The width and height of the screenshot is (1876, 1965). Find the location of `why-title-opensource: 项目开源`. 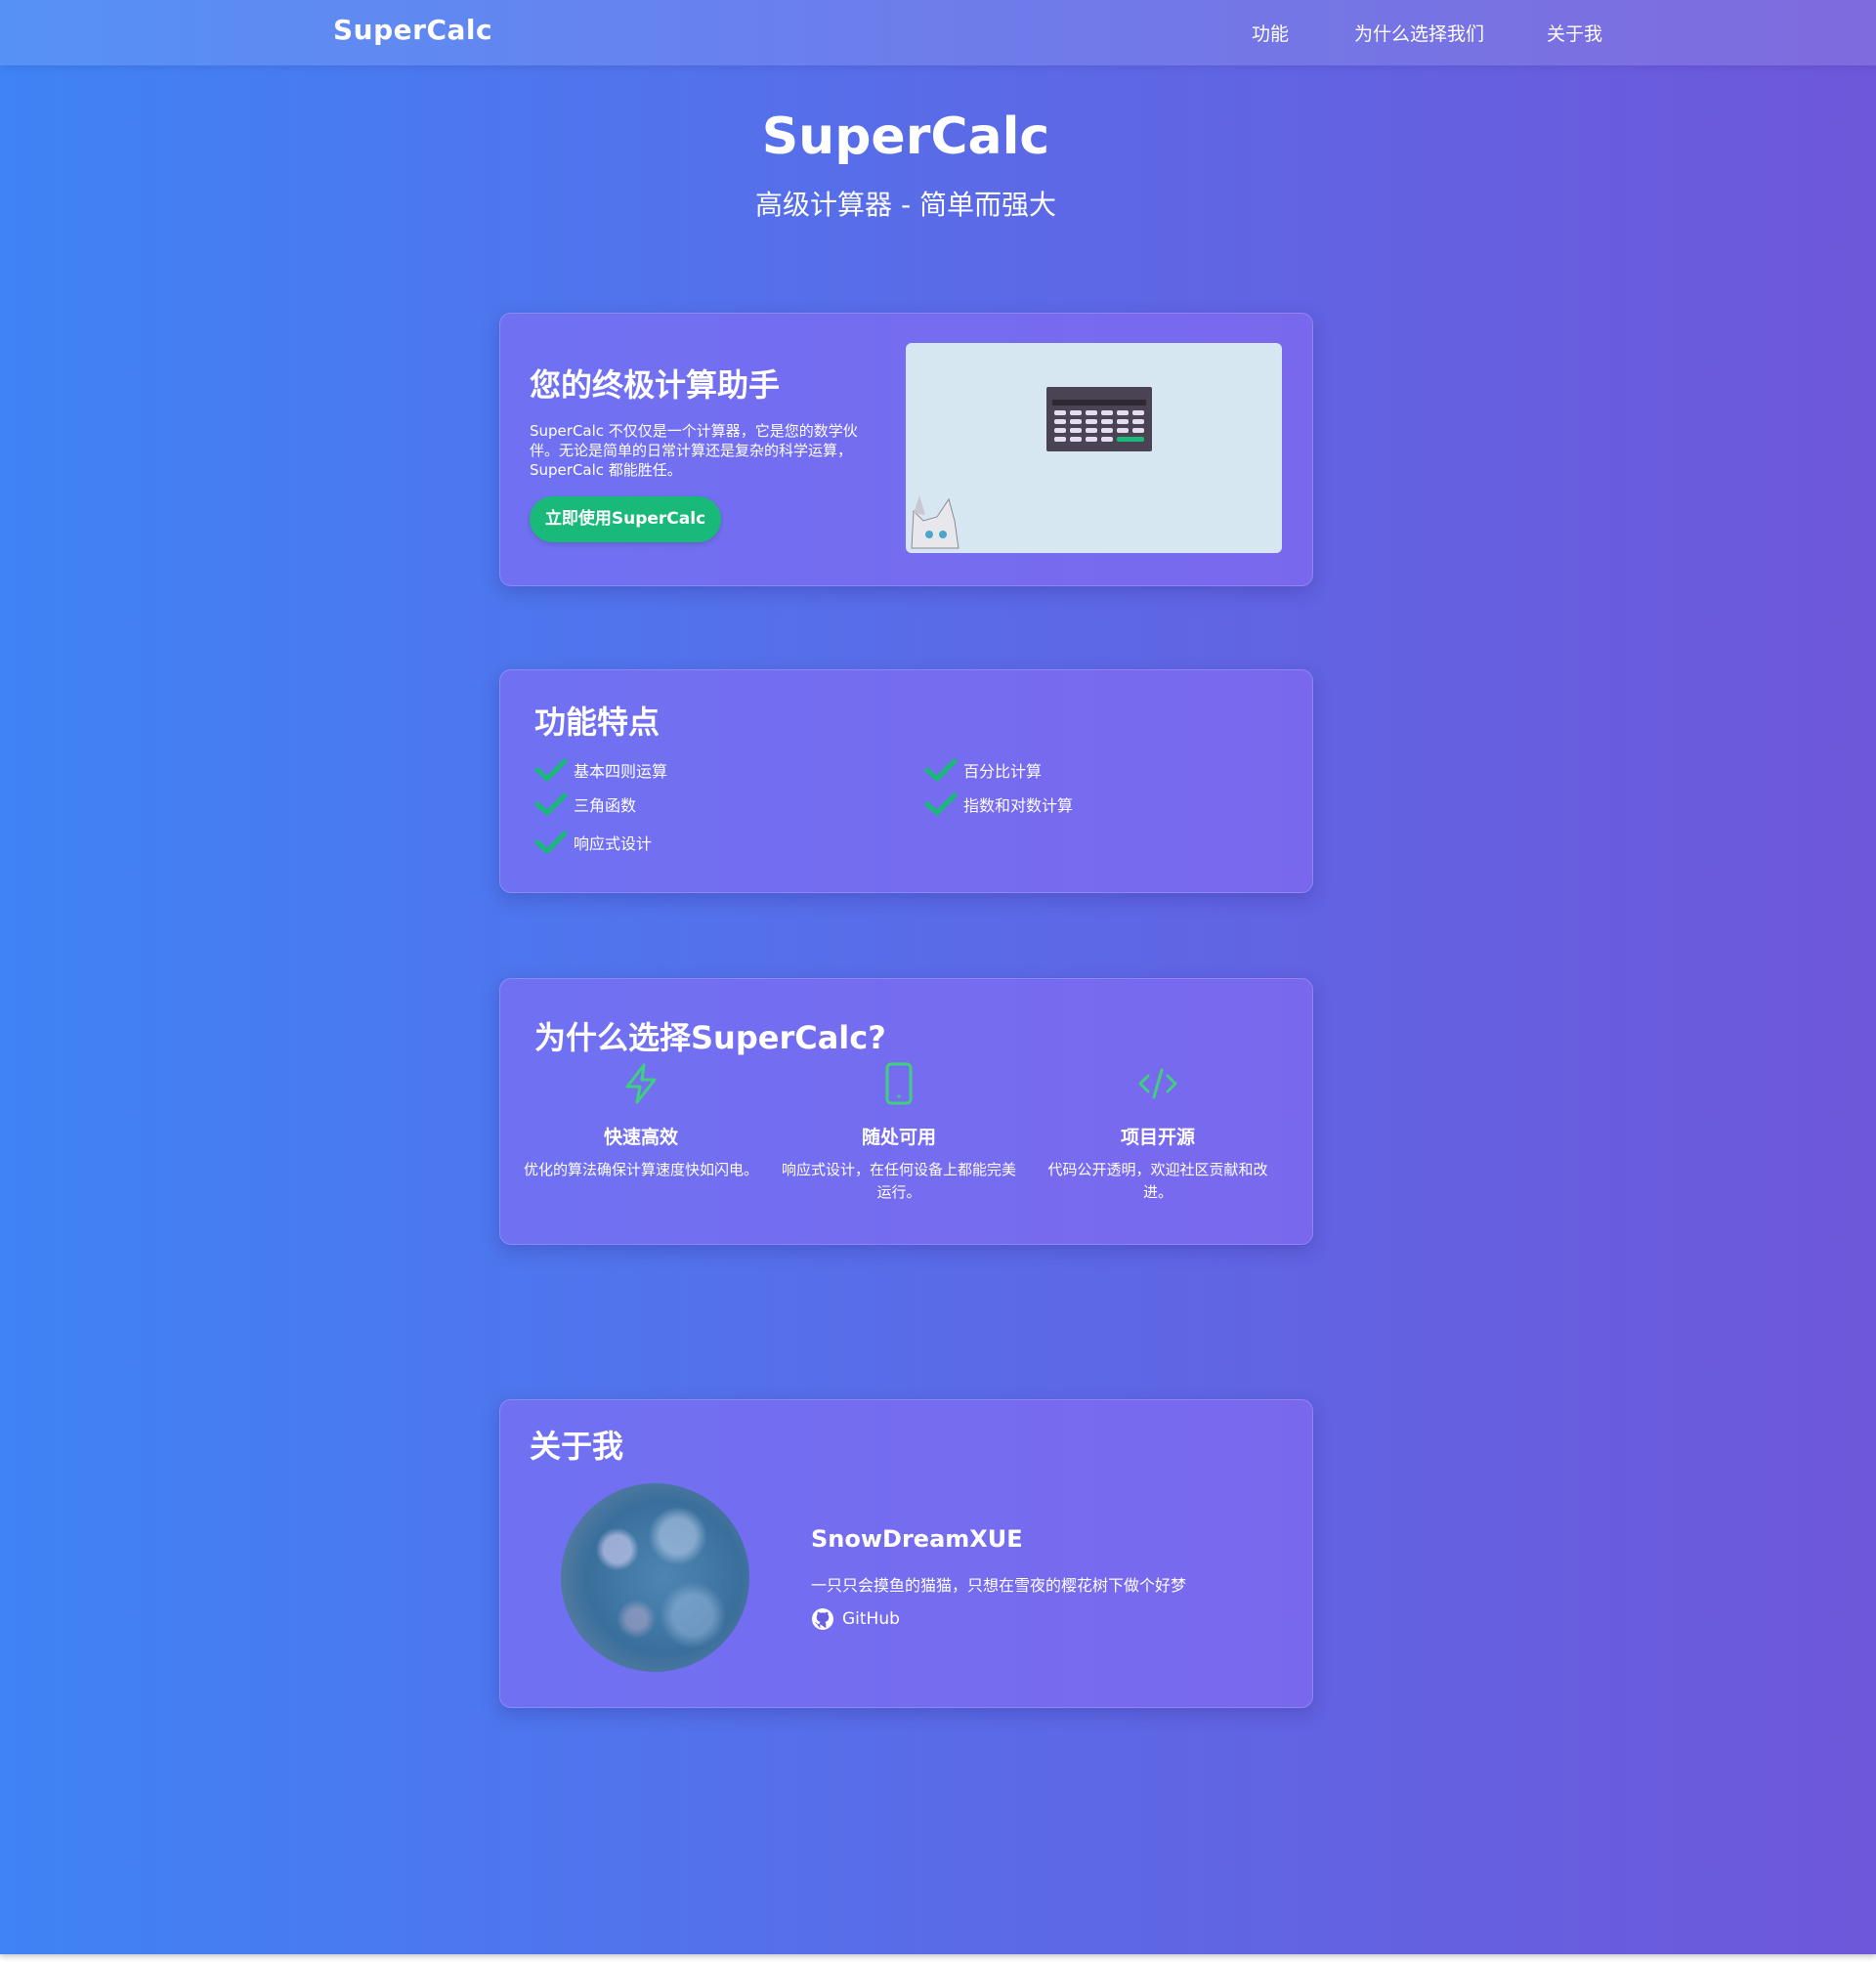

why-title-opensource: 项目开源 is located at coordinates (1157, 1137).